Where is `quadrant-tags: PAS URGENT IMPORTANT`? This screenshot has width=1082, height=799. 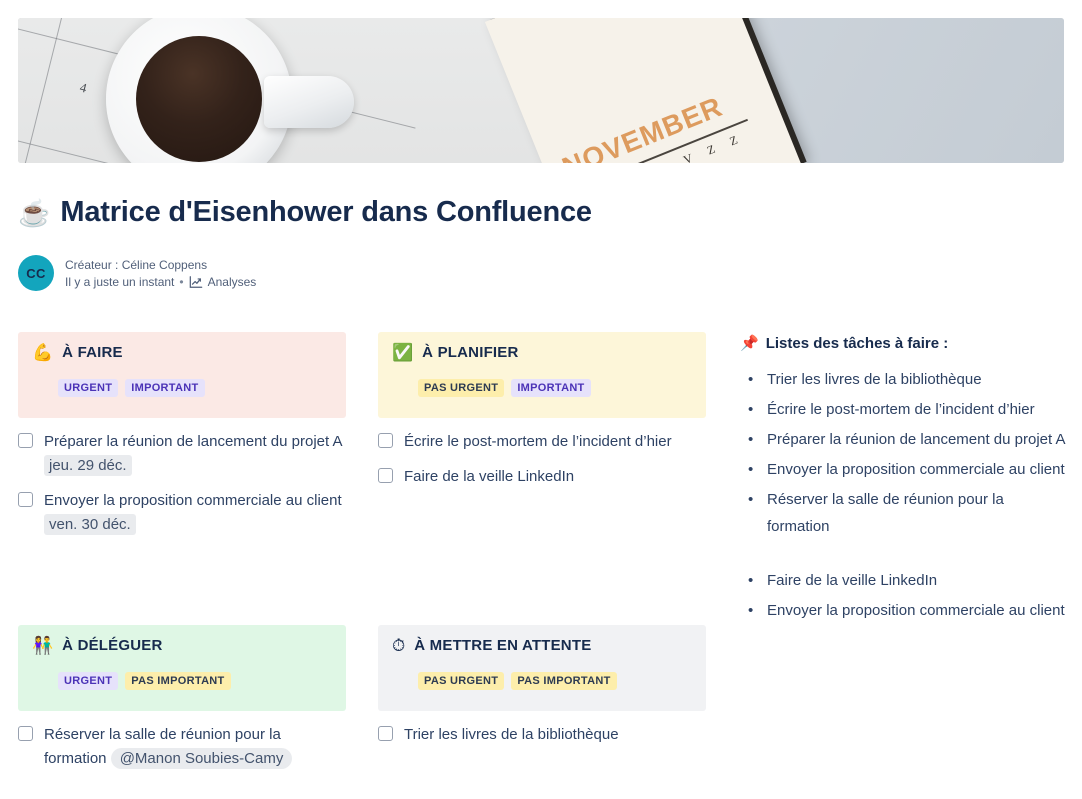
quadrant-tags: PAS URGENT IMPORTANT is located at coordinates (555, 388).